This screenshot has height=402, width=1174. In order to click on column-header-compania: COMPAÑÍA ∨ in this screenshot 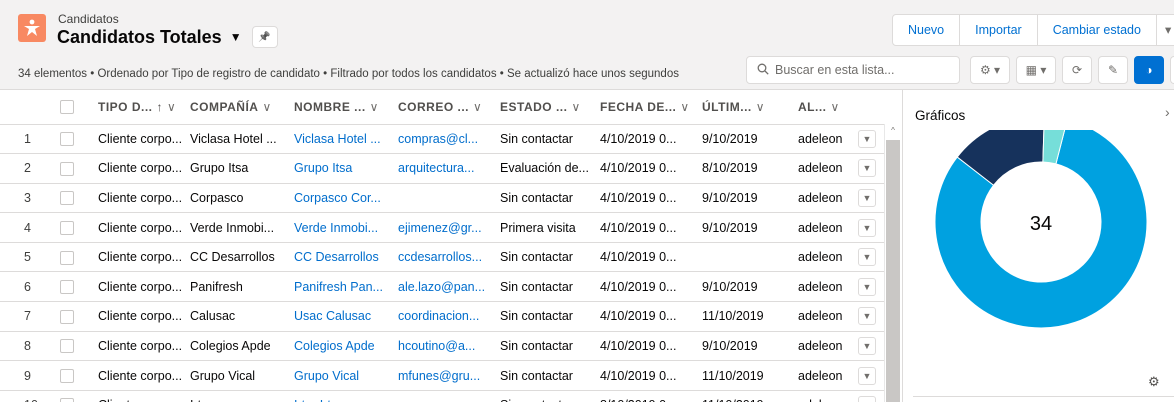, I will do `click(242, 107)`.